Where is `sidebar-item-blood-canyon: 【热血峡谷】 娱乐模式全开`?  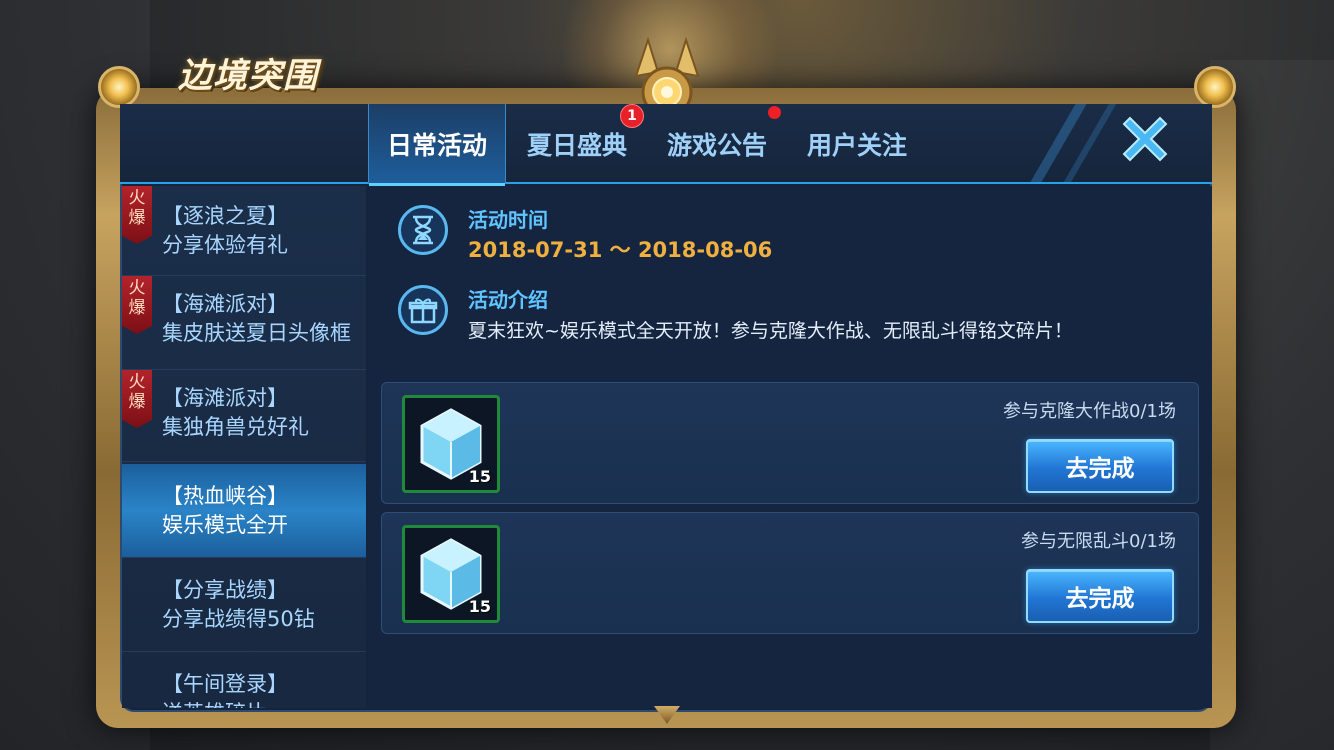
sidebar-item-blood-canyon: 【热血峡谷】 娱乐模式全开 is located at coordinates (244, 511).